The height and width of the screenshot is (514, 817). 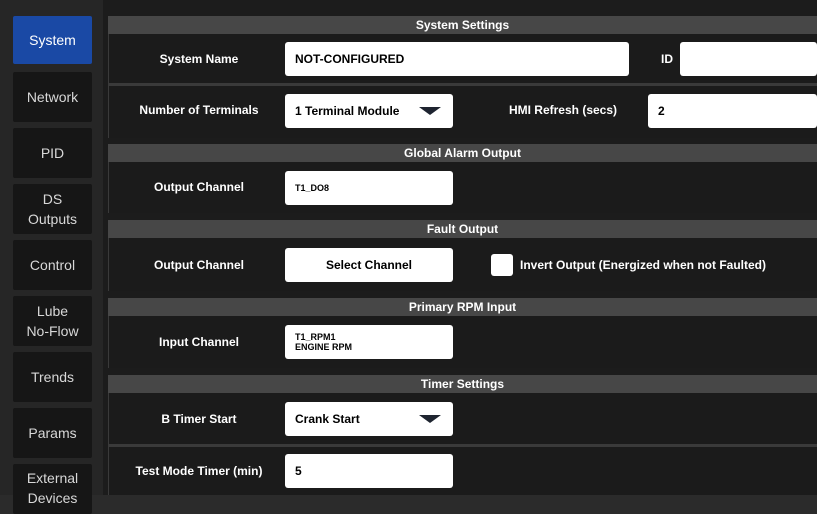 I want to click on primary-rpm-channel-value: T1_RPM1 ENGINE RPM, so click(x=324, y=342).